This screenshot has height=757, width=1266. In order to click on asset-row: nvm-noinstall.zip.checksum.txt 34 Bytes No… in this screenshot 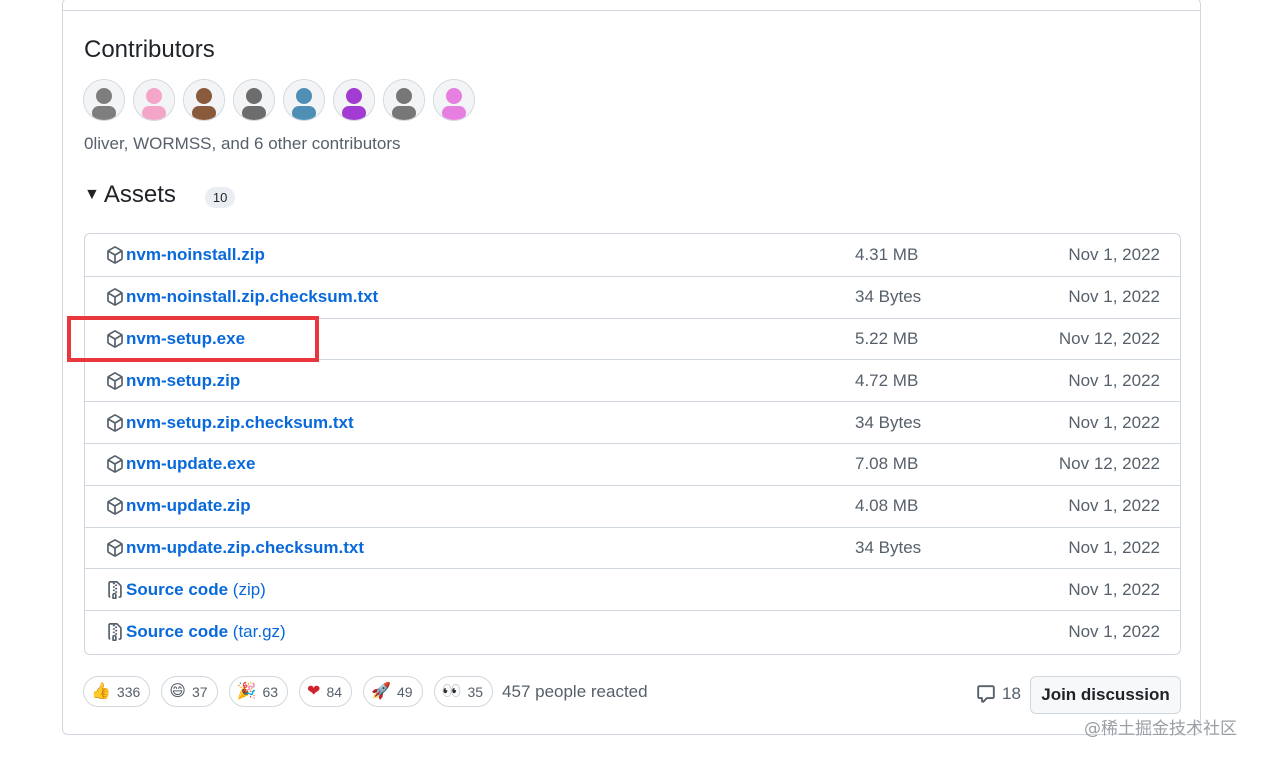, I will do `click(632, 296)`.